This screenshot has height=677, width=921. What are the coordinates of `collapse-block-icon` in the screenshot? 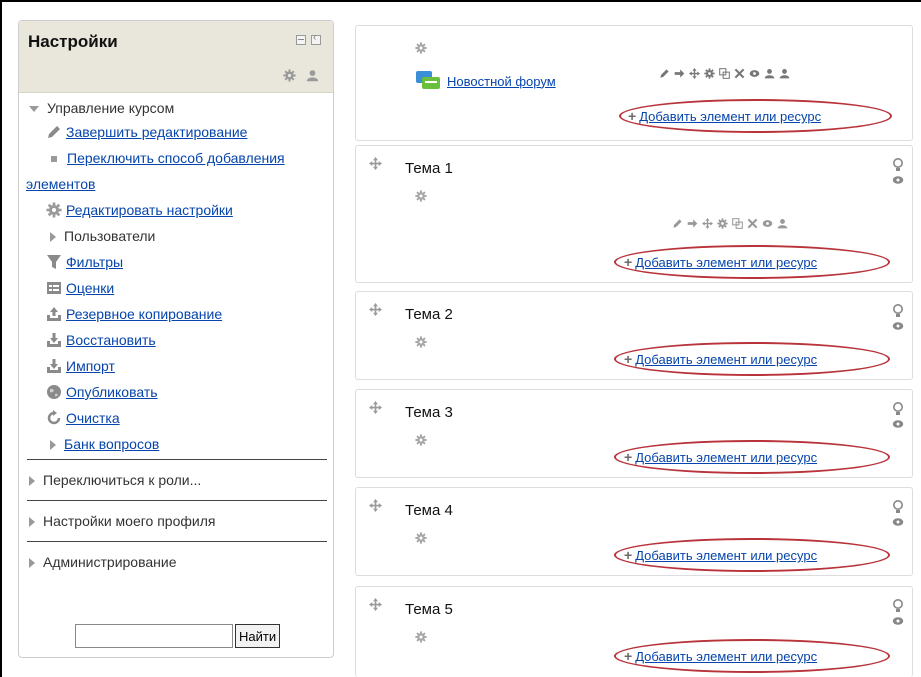 It's located at (301, 40).